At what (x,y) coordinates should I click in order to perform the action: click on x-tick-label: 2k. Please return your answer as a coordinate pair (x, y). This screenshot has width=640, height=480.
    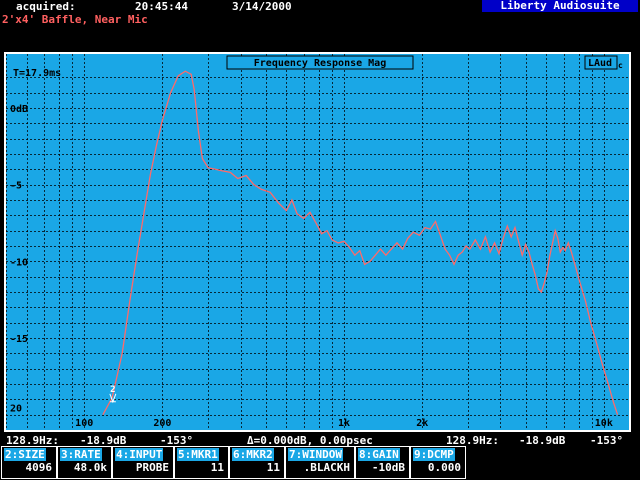
    Looking at the image, I should click on (422, 423).